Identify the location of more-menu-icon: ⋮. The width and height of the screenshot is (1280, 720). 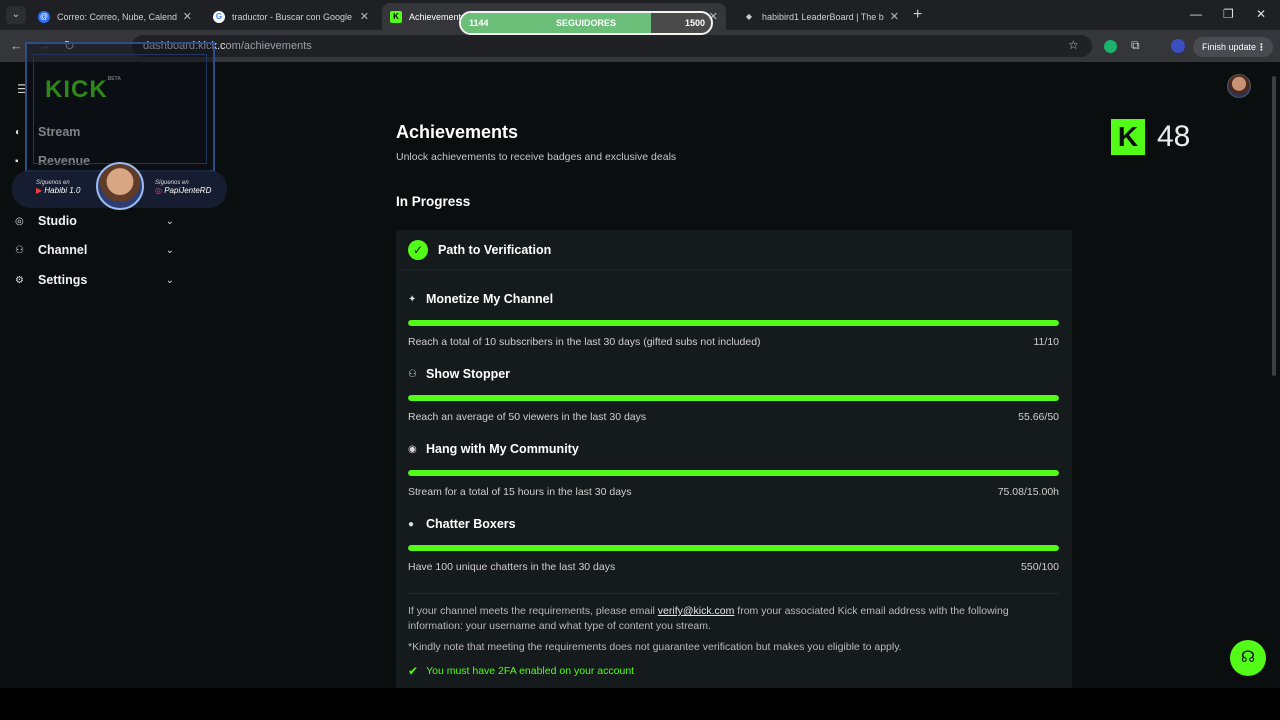
(1261, 47).